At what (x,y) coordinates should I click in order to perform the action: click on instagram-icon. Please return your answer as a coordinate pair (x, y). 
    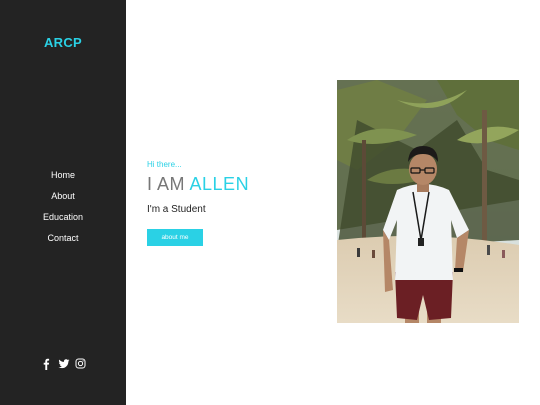
    Looking at the image, I should click on (80, 364).